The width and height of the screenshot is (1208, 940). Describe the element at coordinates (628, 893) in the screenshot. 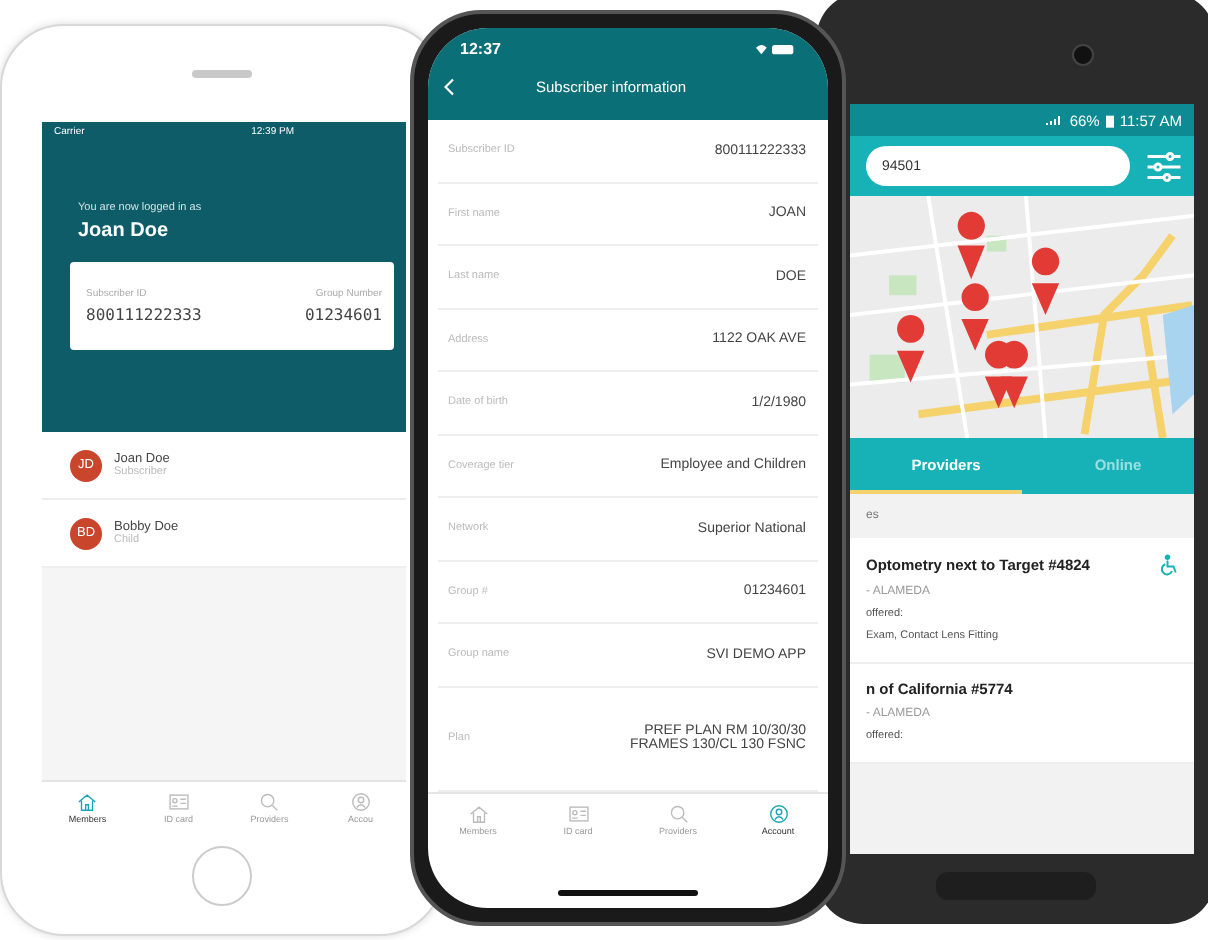

I see `home-indicator` at that location.